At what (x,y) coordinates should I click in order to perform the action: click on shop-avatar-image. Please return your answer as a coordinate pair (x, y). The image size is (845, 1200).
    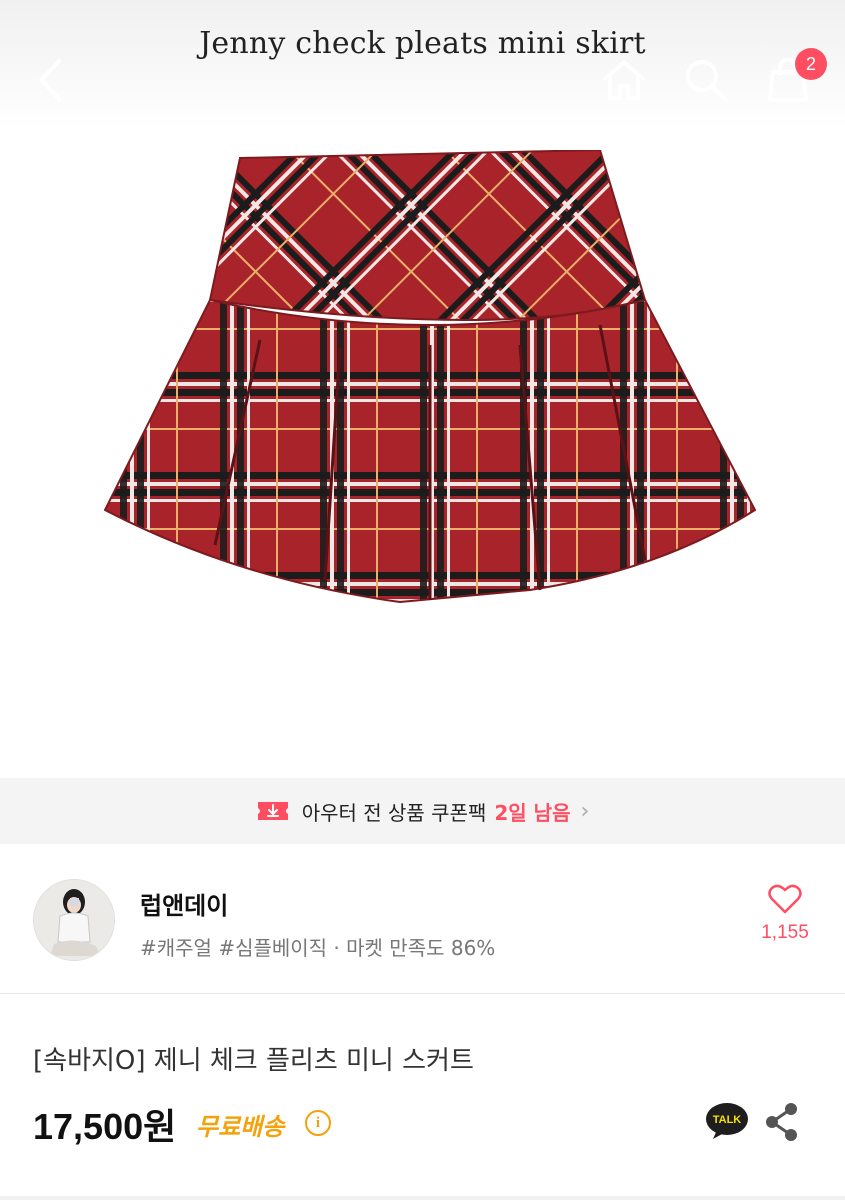
    Looking at the image, I should click on (74, 920).